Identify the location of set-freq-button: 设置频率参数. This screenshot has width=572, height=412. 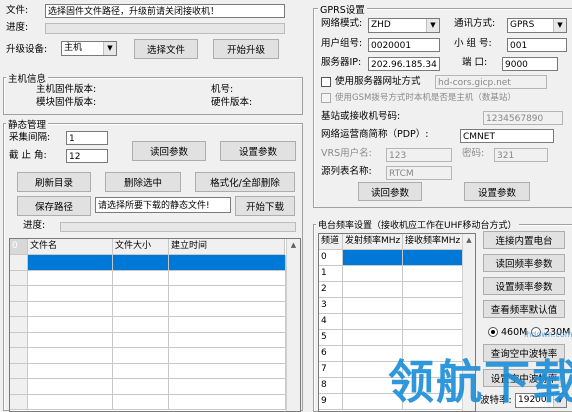
(524, 286).